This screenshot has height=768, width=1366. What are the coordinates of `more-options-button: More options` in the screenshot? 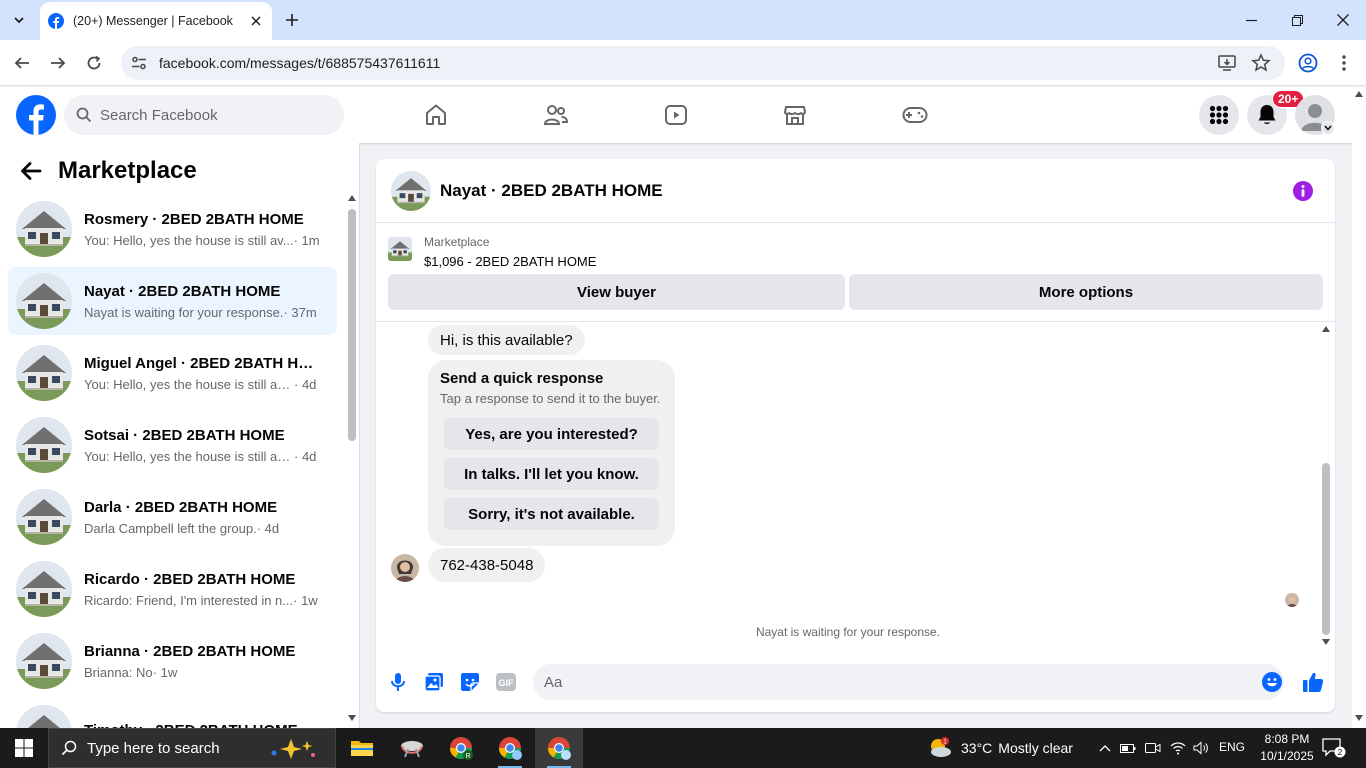 It's located at (1086, 292).